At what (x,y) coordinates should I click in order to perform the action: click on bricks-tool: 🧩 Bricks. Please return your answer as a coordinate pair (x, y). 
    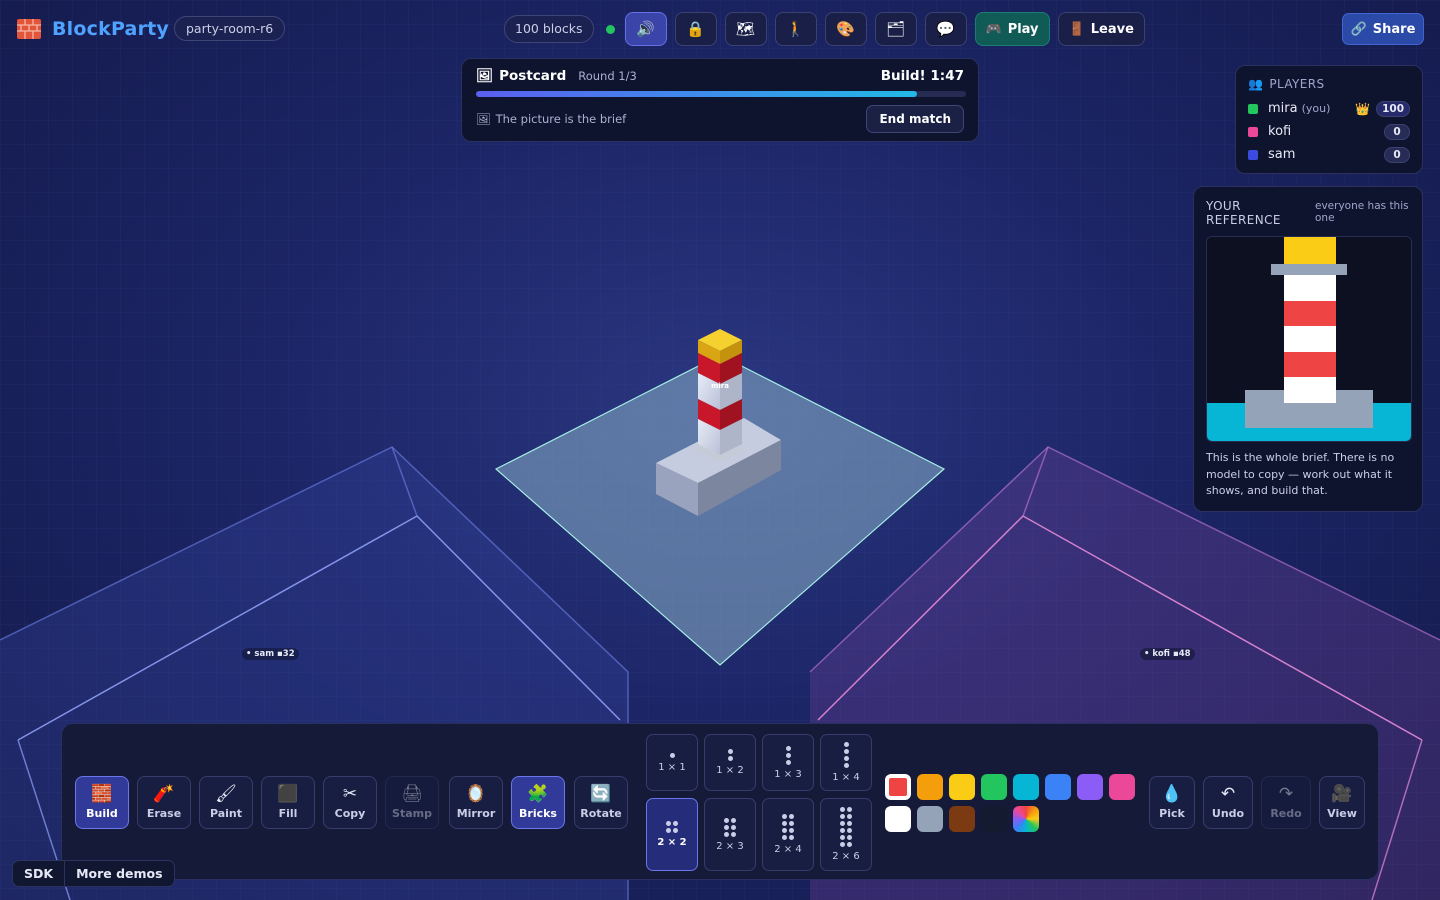
    Looking at the image, I should click on (538, 802).